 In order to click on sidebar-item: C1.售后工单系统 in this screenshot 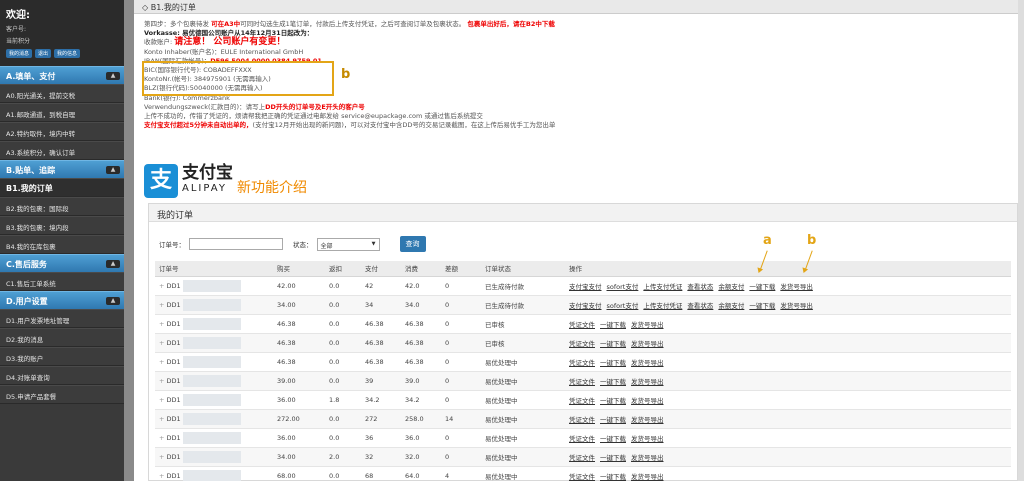, I will do `click(62, 281)`.